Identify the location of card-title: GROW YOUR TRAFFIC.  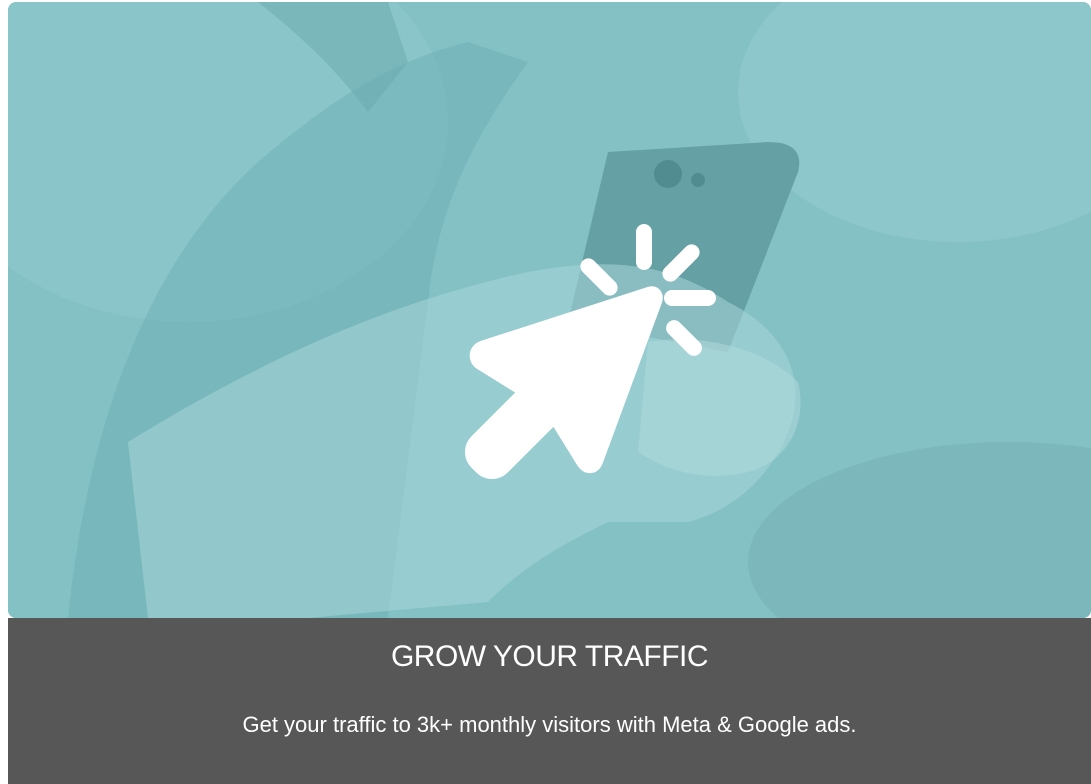
(549, 656).